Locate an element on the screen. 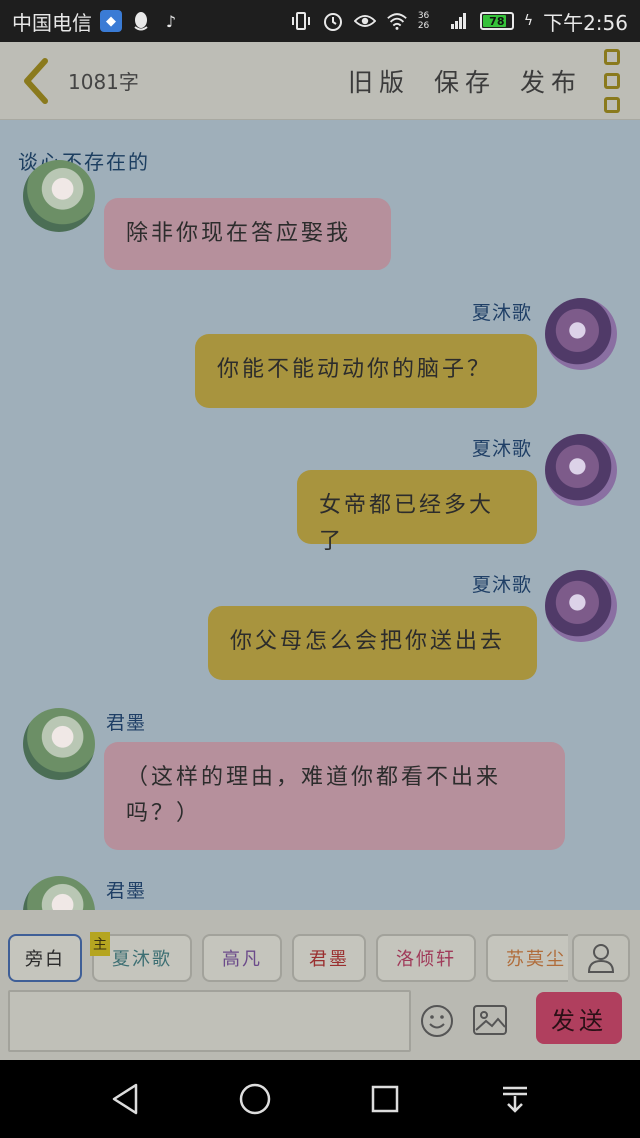  role-chip: 君墨 is located at coordinates (329, 958).